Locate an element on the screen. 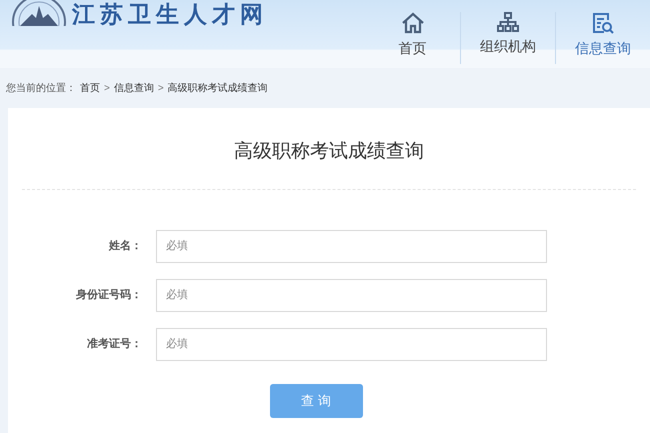 The height and width of the screenshot is (433, 650). document-search-icon is located at coordinates (603, 23).